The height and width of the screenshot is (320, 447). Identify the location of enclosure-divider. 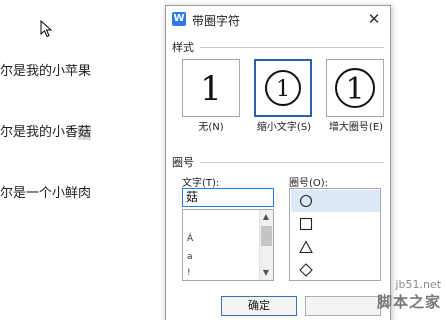
(292, 162).